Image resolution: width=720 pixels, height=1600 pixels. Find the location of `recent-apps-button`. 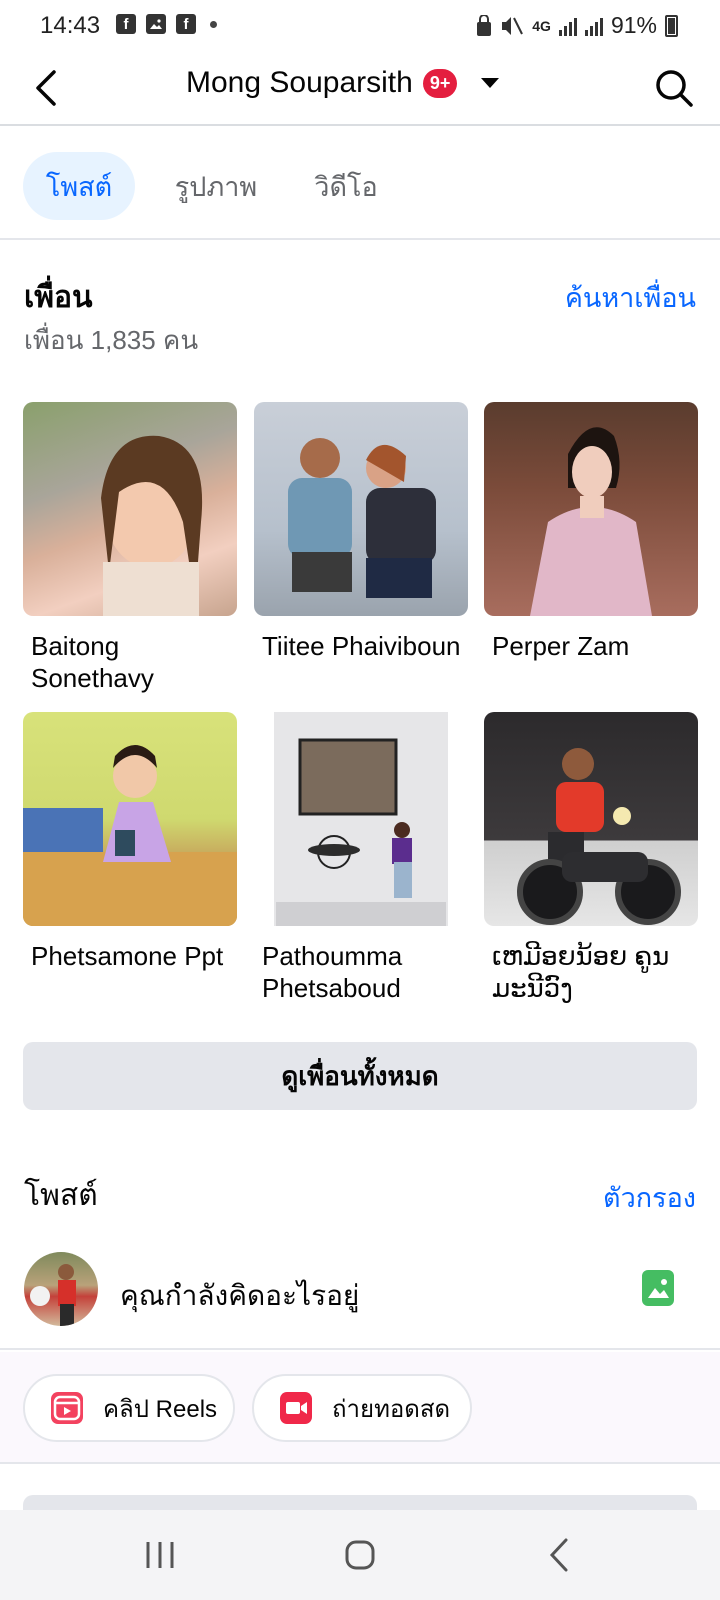

recent-apps-button is located at coordinates (160, 1555).